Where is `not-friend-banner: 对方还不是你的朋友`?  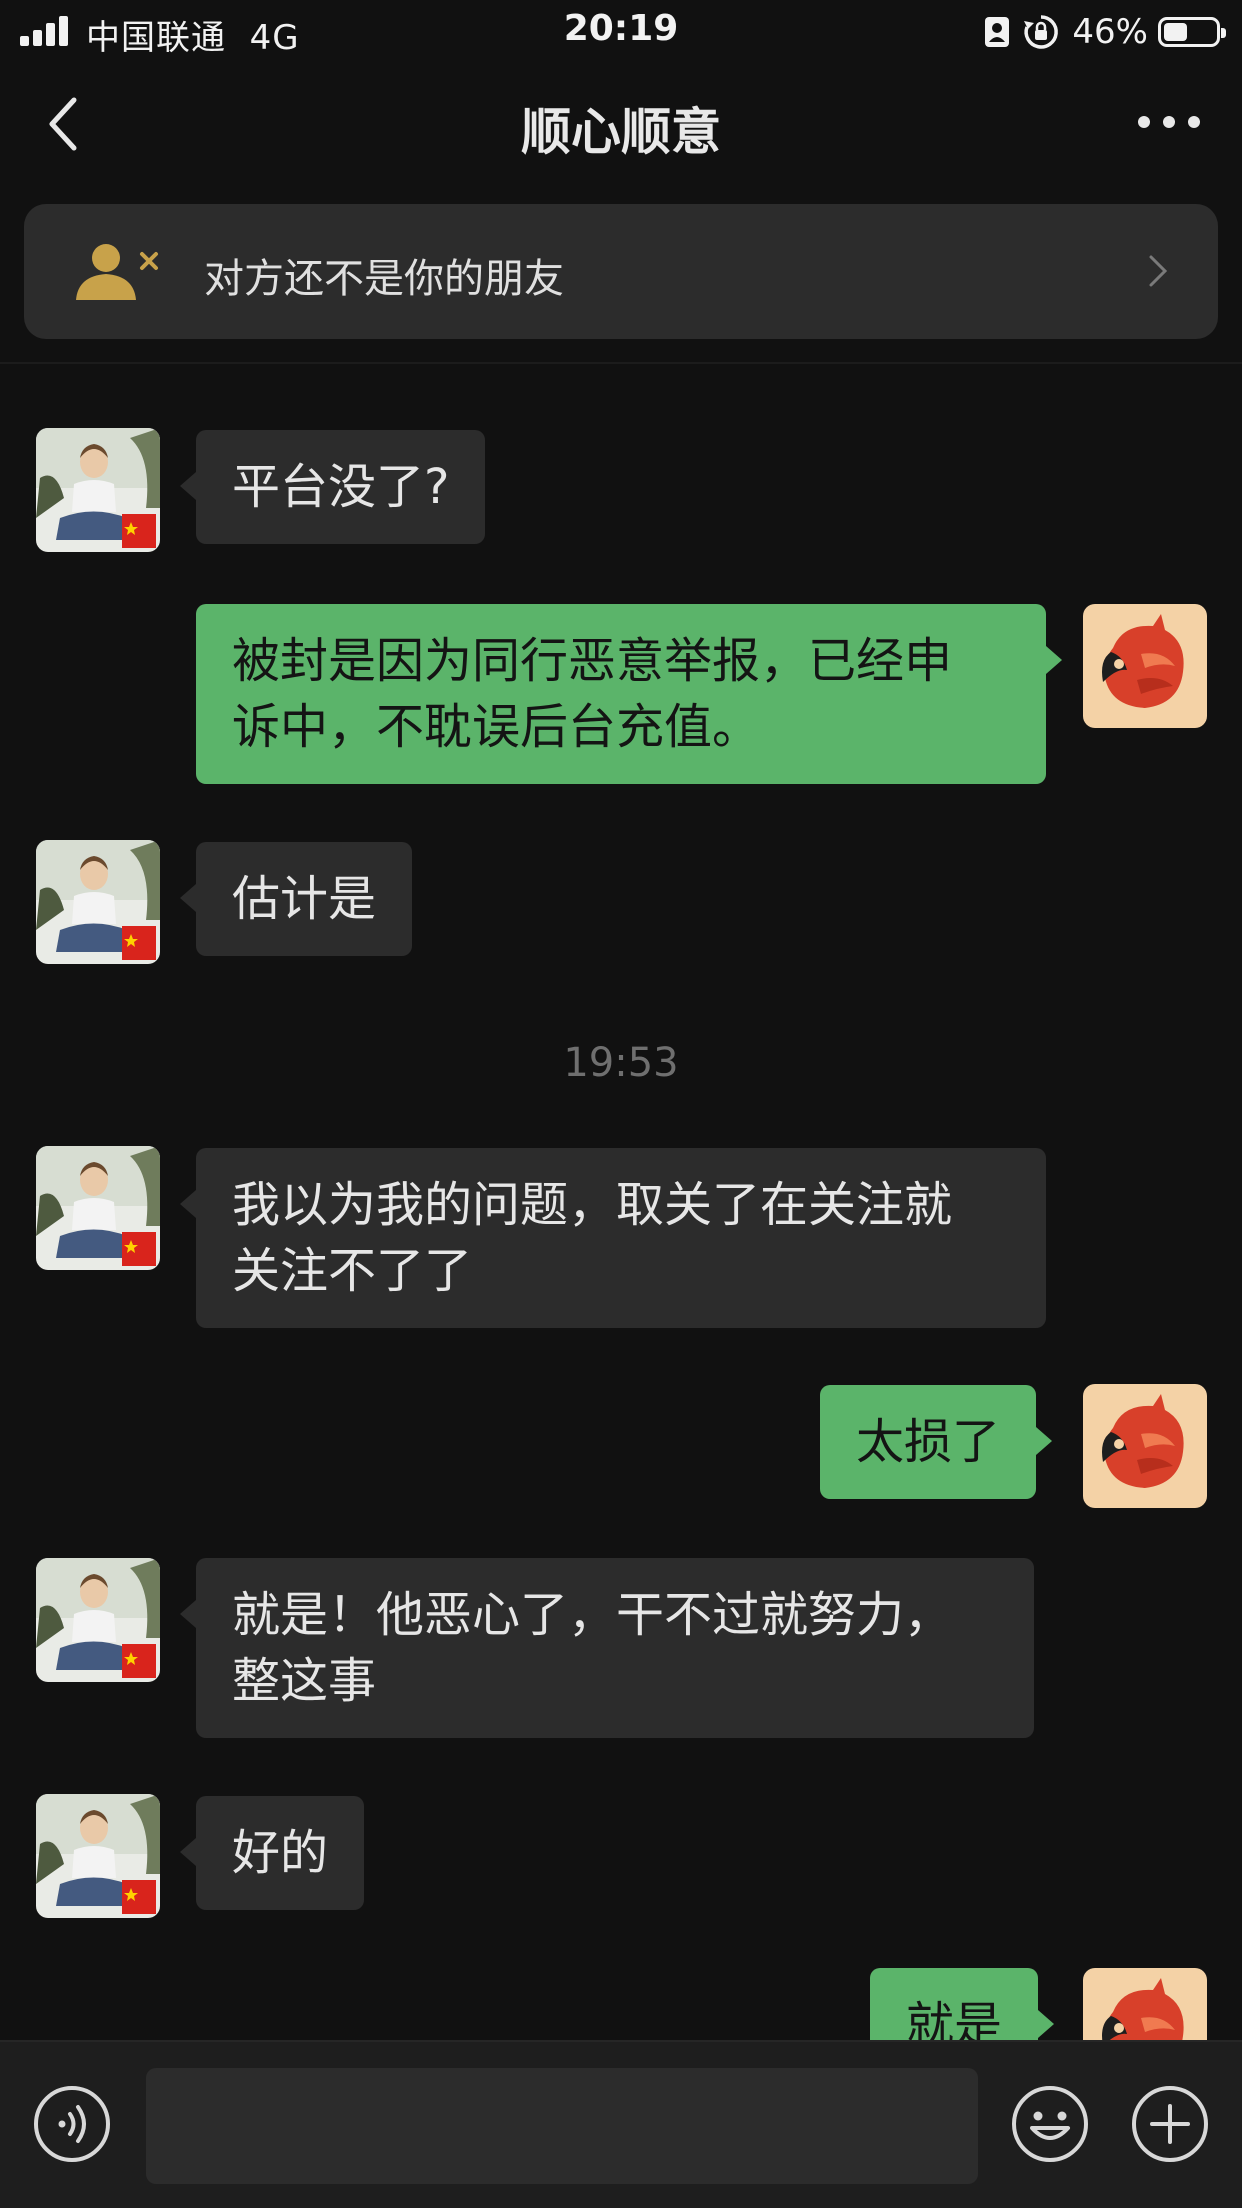
not-friend-banner: 对方还不是你的朋友 is located at coordinates (621, 271).